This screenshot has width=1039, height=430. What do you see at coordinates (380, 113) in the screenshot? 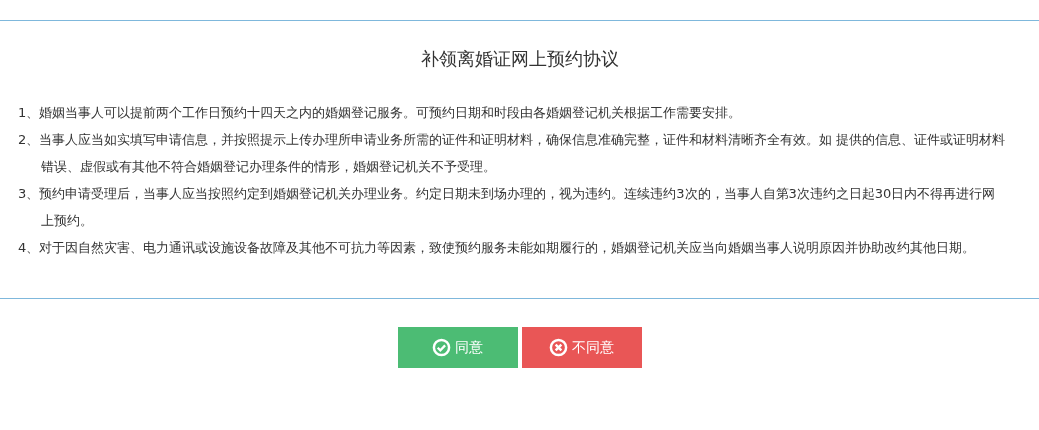
I see `clause-text: 1、婚姻当事人可以提前两个工作日预约十四天之内的婚姻登记服务。可预约日期和时段由各婚姻登记机关根据工作需要安排。` at bounding box center [380, 113].